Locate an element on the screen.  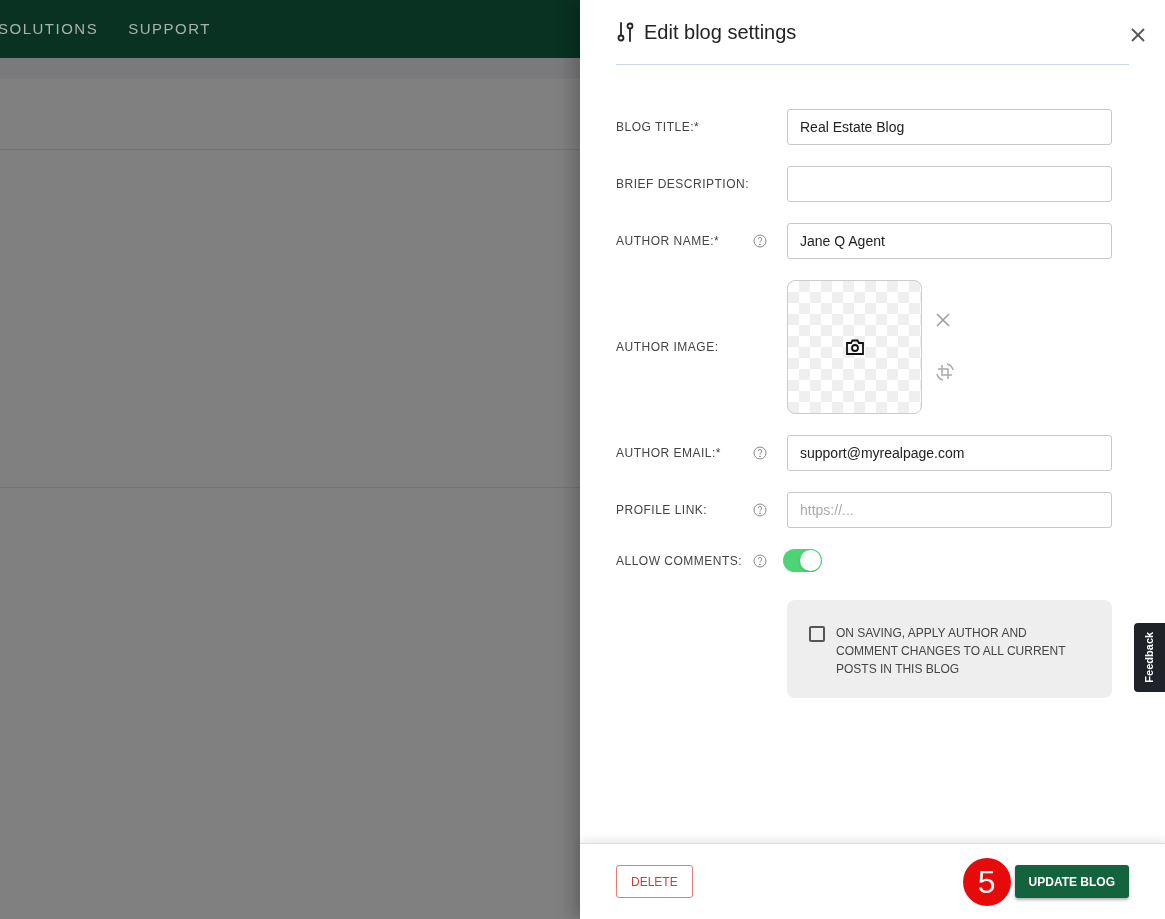
panel-title: Edit blog settings is located at coordinates (720, 32).